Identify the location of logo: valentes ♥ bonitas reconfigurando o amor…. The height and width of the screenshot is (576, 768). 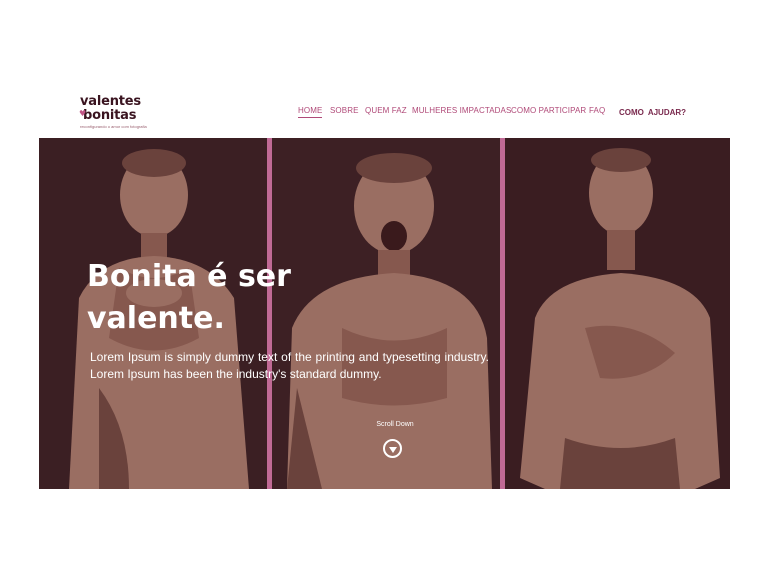
(114, 112).